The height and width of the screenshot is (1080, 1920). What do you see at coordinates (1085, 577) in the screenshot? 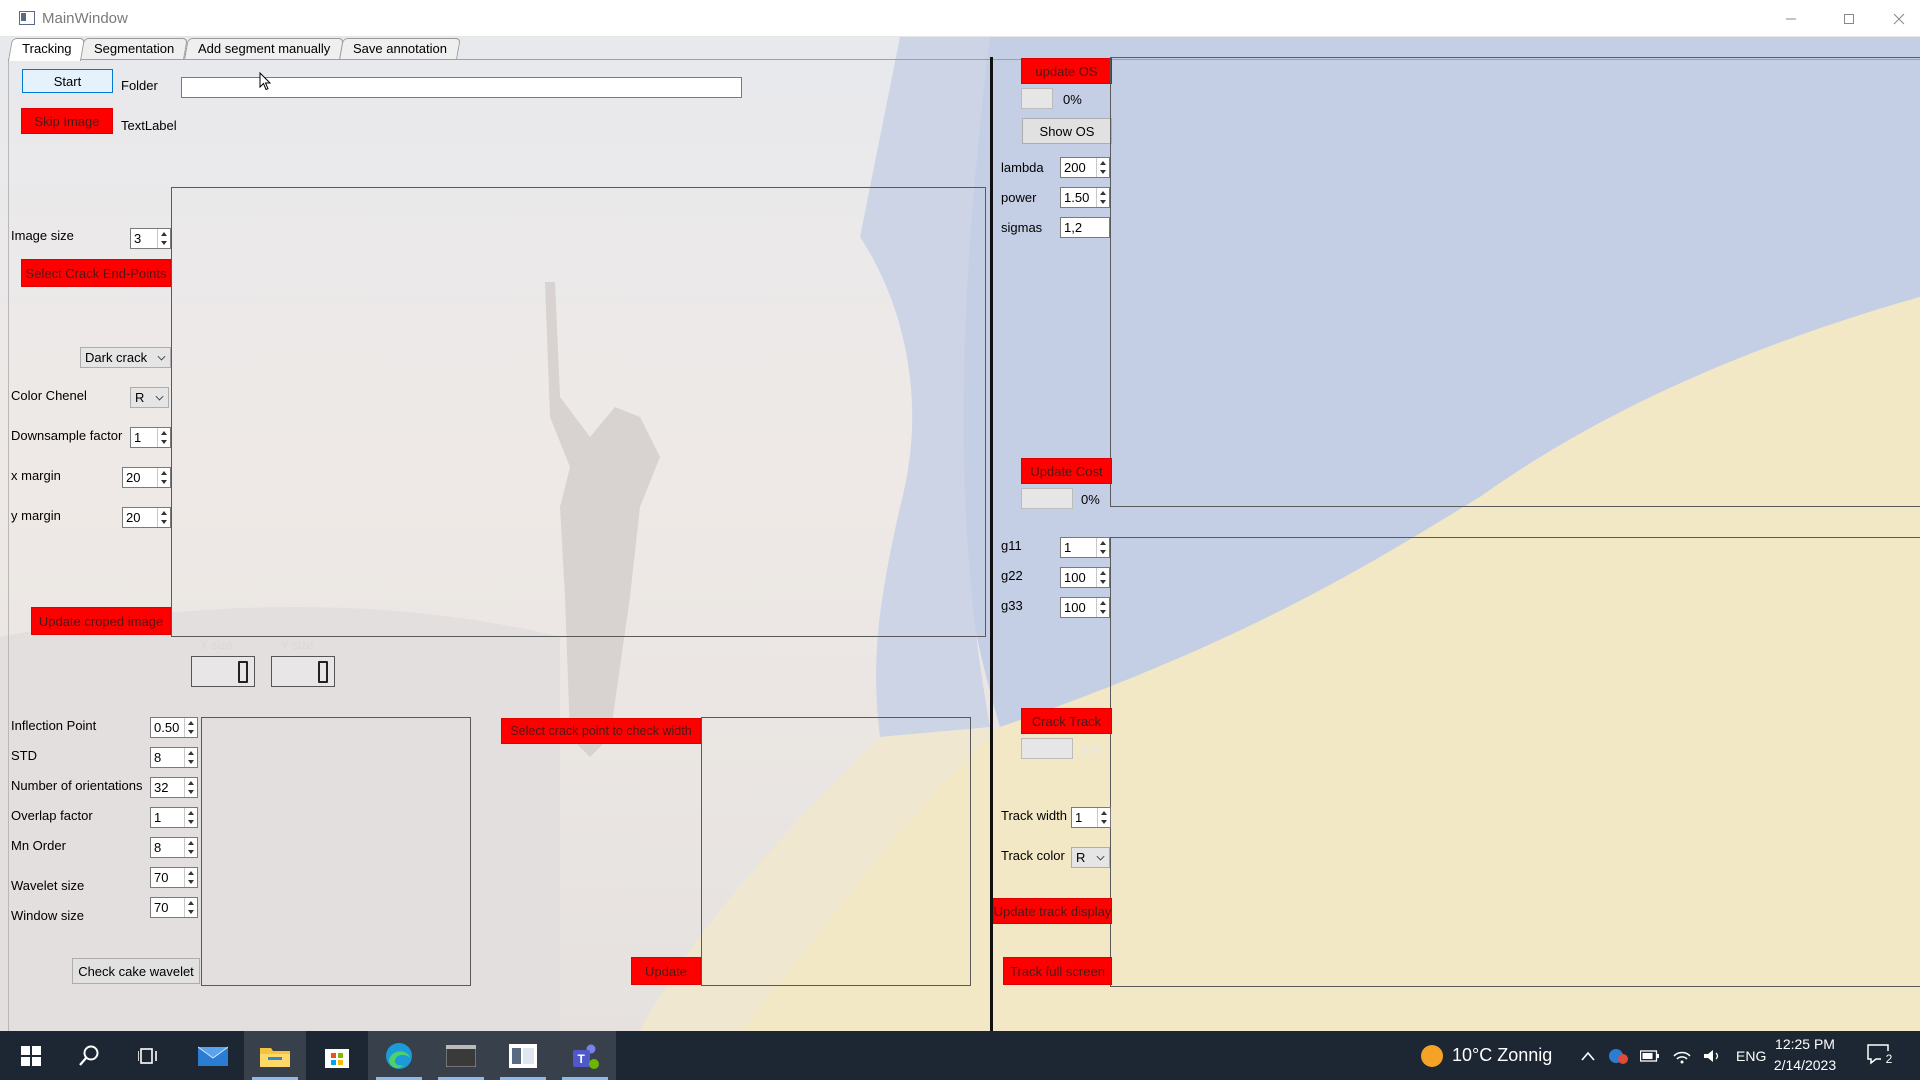
I see `g22-spinbox: 100` at bounding box center [1085, 577].